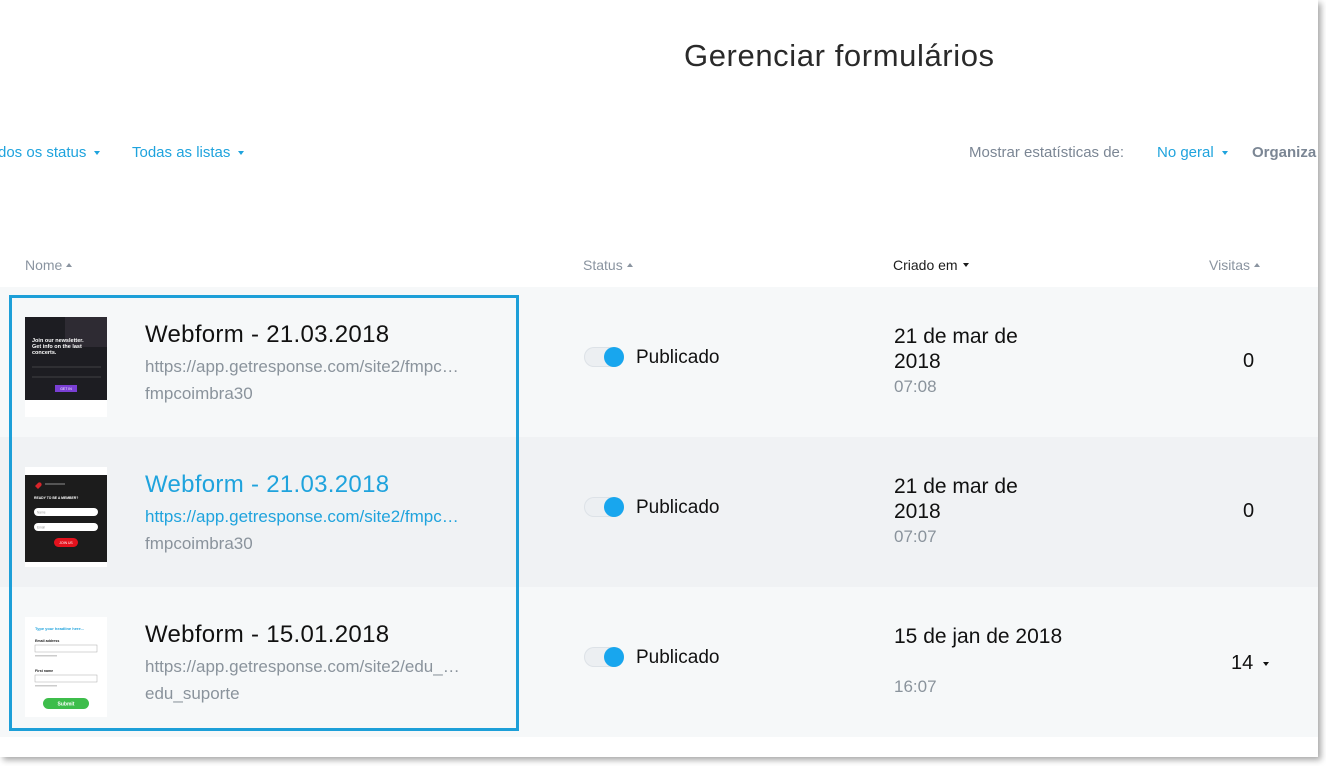 The height and width of the screenshot is (766, 1326). I want to click on thumbnail-label: Email address, so click(47, 641).